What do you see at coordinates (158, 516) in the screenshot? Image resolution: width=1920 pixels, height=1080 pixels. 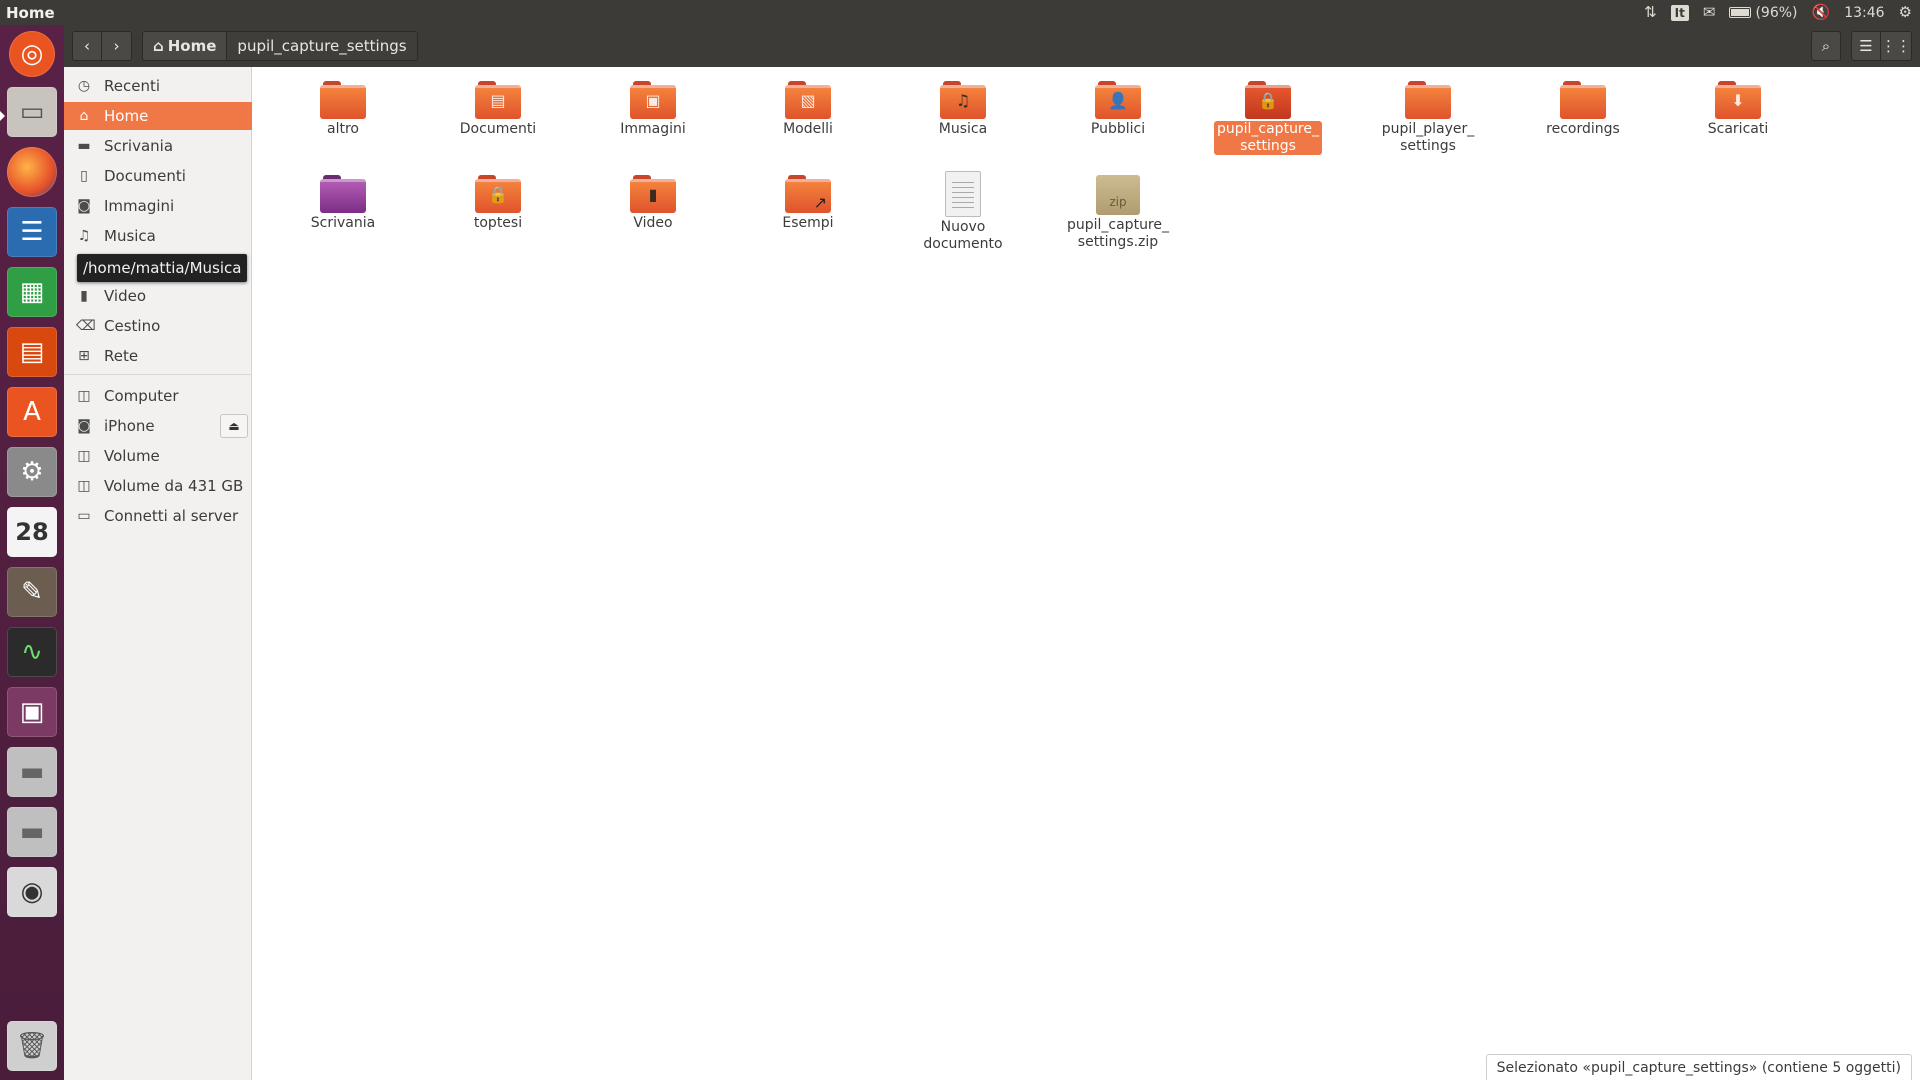 I see `sidebar-item-connetti-server: ▭ Connetti al server` at bounding box center [158, 516].